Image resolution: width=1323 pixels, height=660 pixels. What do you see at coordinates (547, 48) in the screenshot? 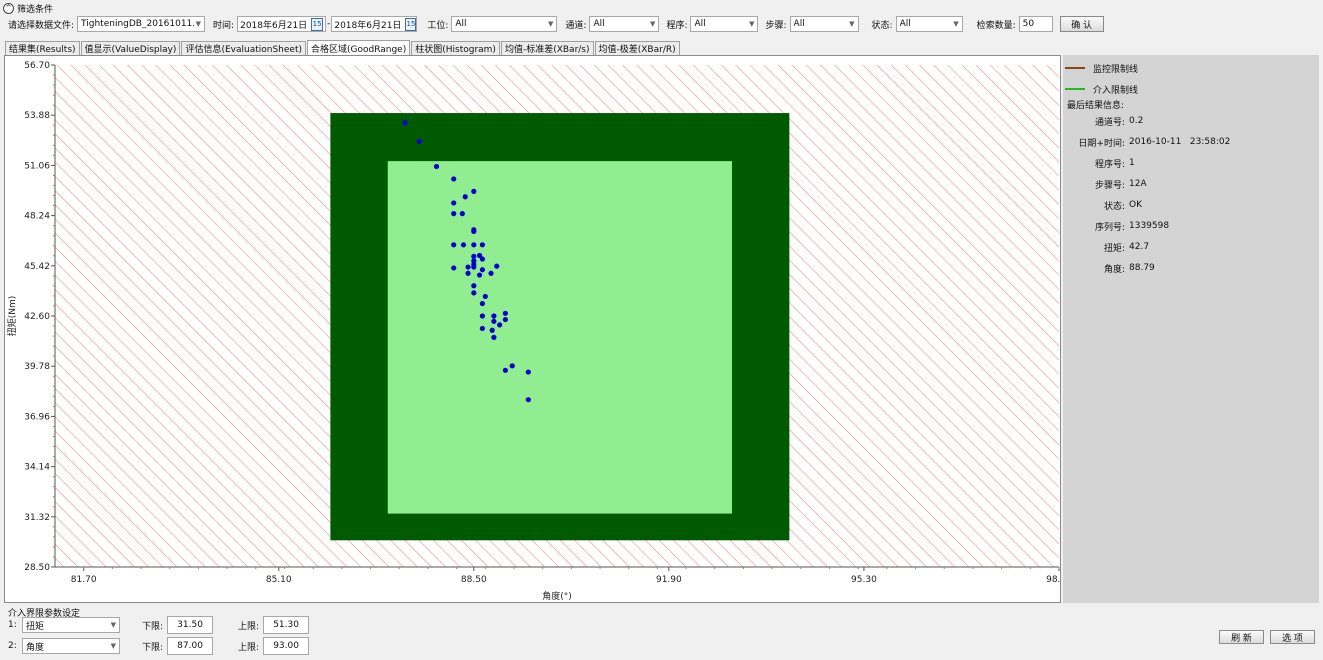
I see `tab-5: 均值-标准差(XBar/s)` at bounding box center [547, 48].